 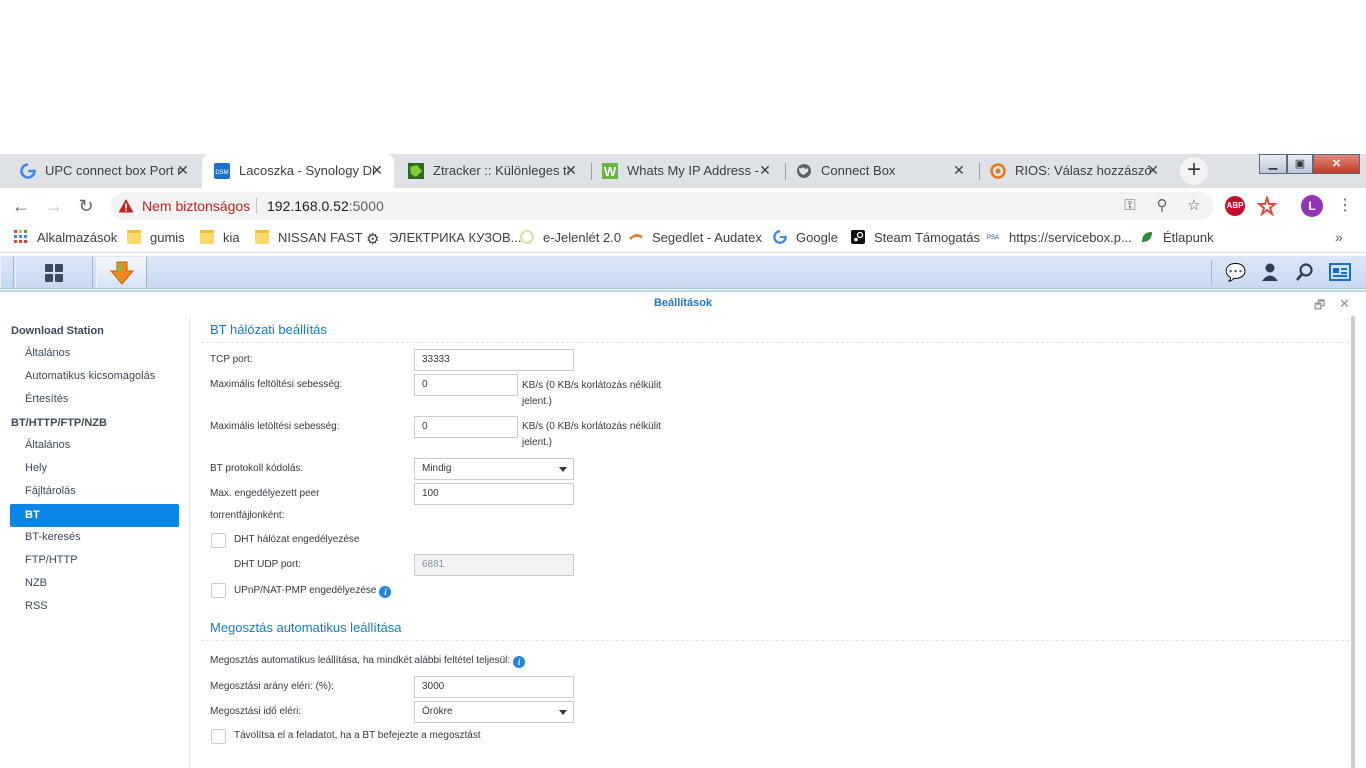 What do you see at coordinates (662, 206) in the screenshot?
I see `address-bar: Nem biztonságos 192.168.0.52:5000 ⚿ ⚲ ☆` at bounding box center [662, 206].